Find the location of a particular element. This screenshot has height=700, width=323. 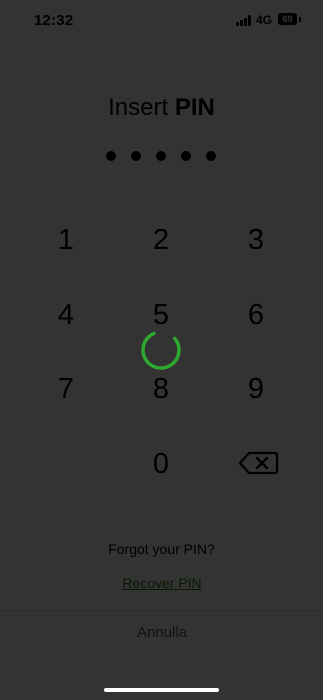

battery-icon: 69 is located at coordinates (287, 19).